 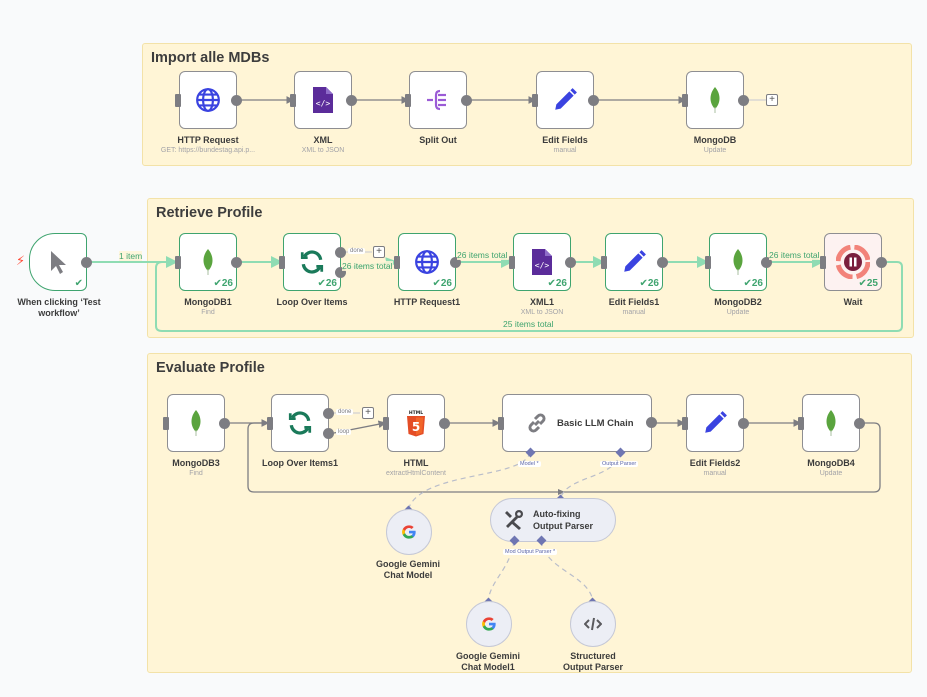 I want to click on node-manual-trigger: ✔, so click(x=60, y=262).